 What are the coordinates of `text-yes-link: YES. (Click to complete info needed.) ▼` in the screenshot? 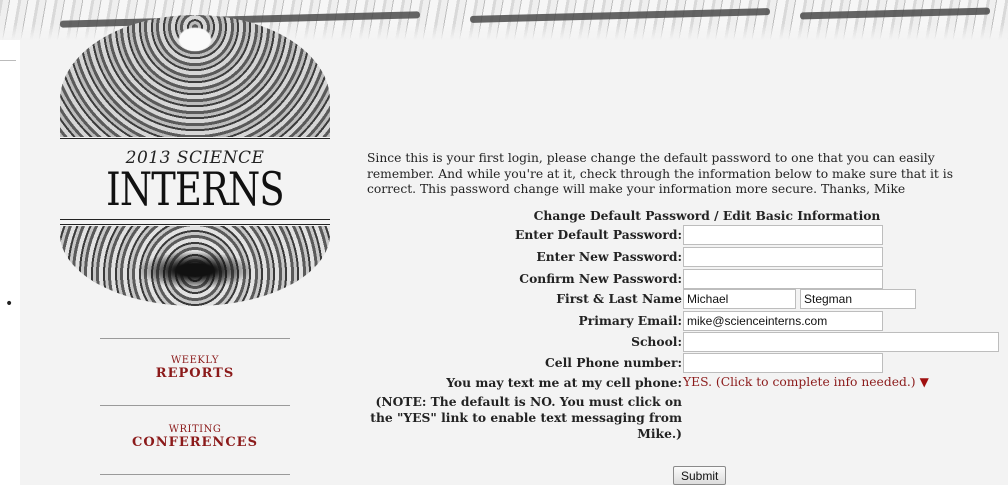 It's located at (806, 382).